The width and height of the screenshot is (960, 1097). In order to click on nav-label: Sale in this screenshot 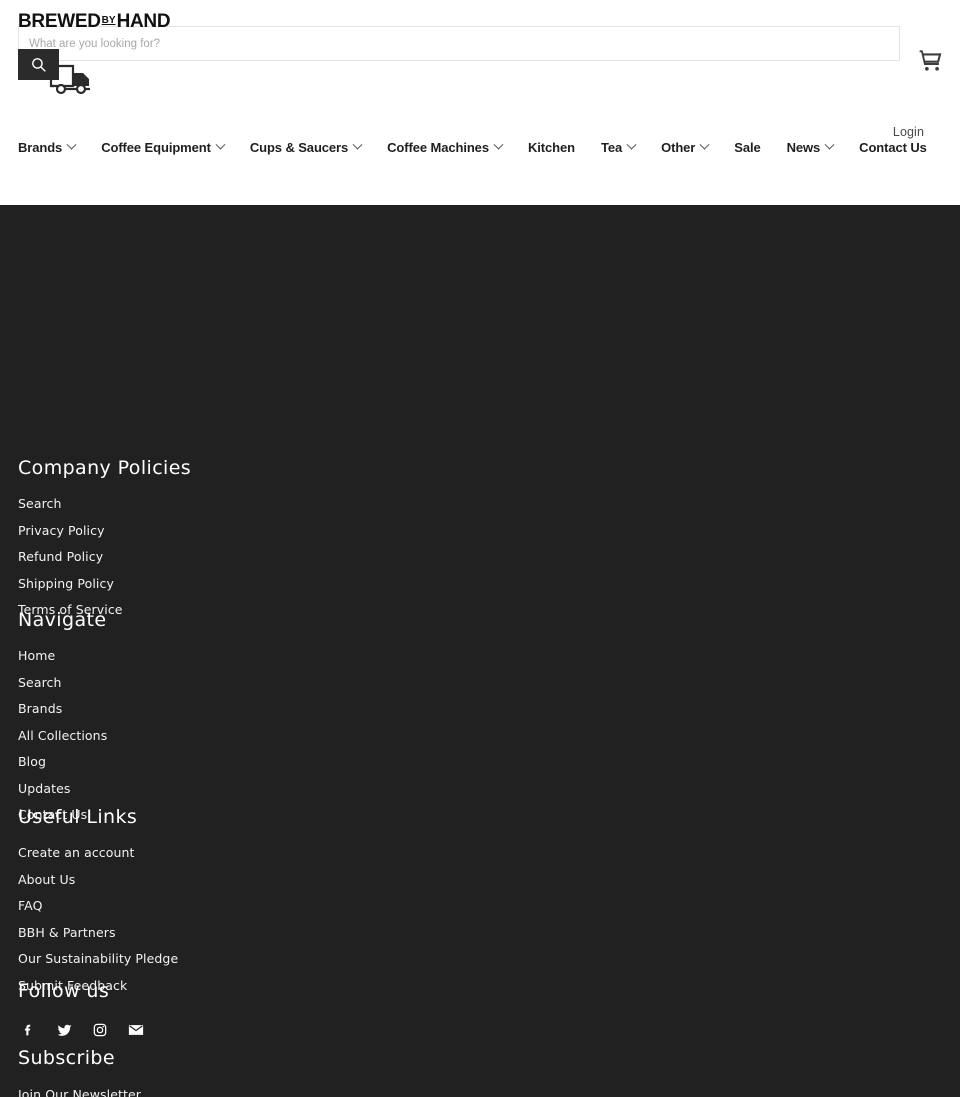, I will do `click(747, 147)`.